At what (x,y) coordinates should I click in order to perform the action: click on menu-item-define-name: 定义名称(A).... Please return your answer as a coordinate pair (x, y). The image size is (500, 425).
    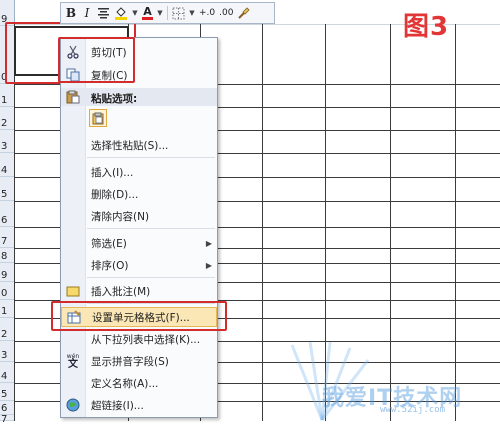
    Looking at the image, I should click on (139, 383).